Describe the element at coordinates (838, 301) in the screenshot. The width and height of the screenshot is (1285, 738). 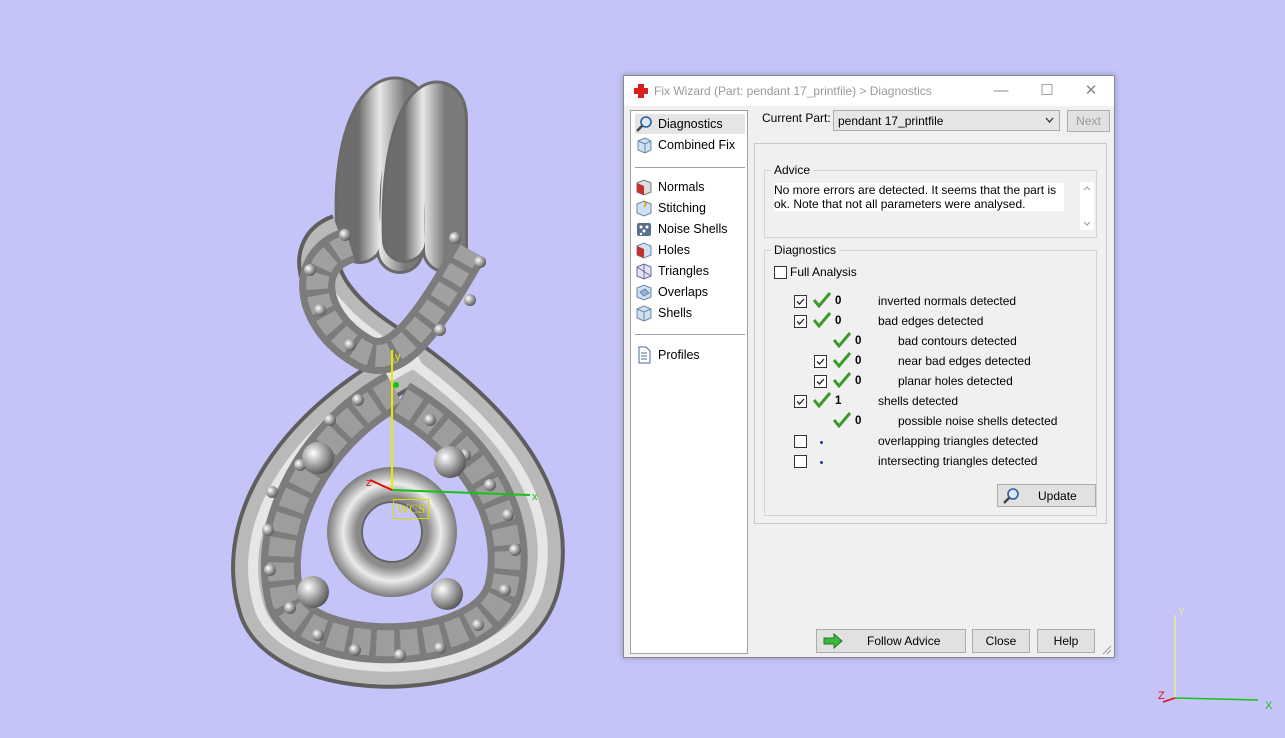
I see `inverted-normals-count: 0` at that location.